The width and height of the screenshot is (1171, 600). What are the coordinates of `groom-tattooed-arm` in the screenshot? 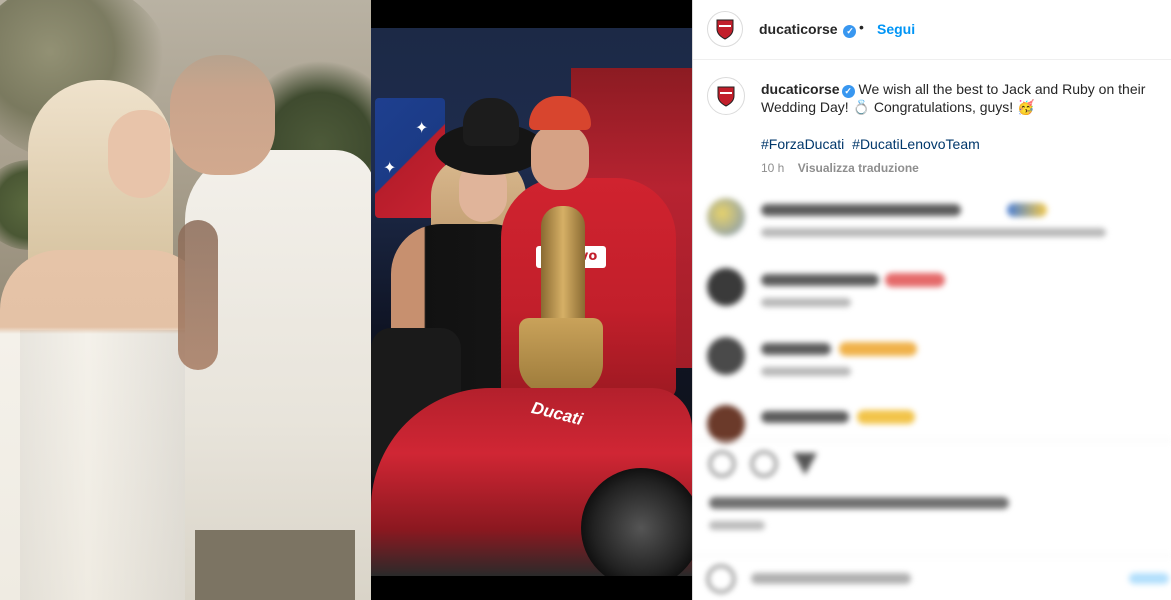 It's located at (198, 295).